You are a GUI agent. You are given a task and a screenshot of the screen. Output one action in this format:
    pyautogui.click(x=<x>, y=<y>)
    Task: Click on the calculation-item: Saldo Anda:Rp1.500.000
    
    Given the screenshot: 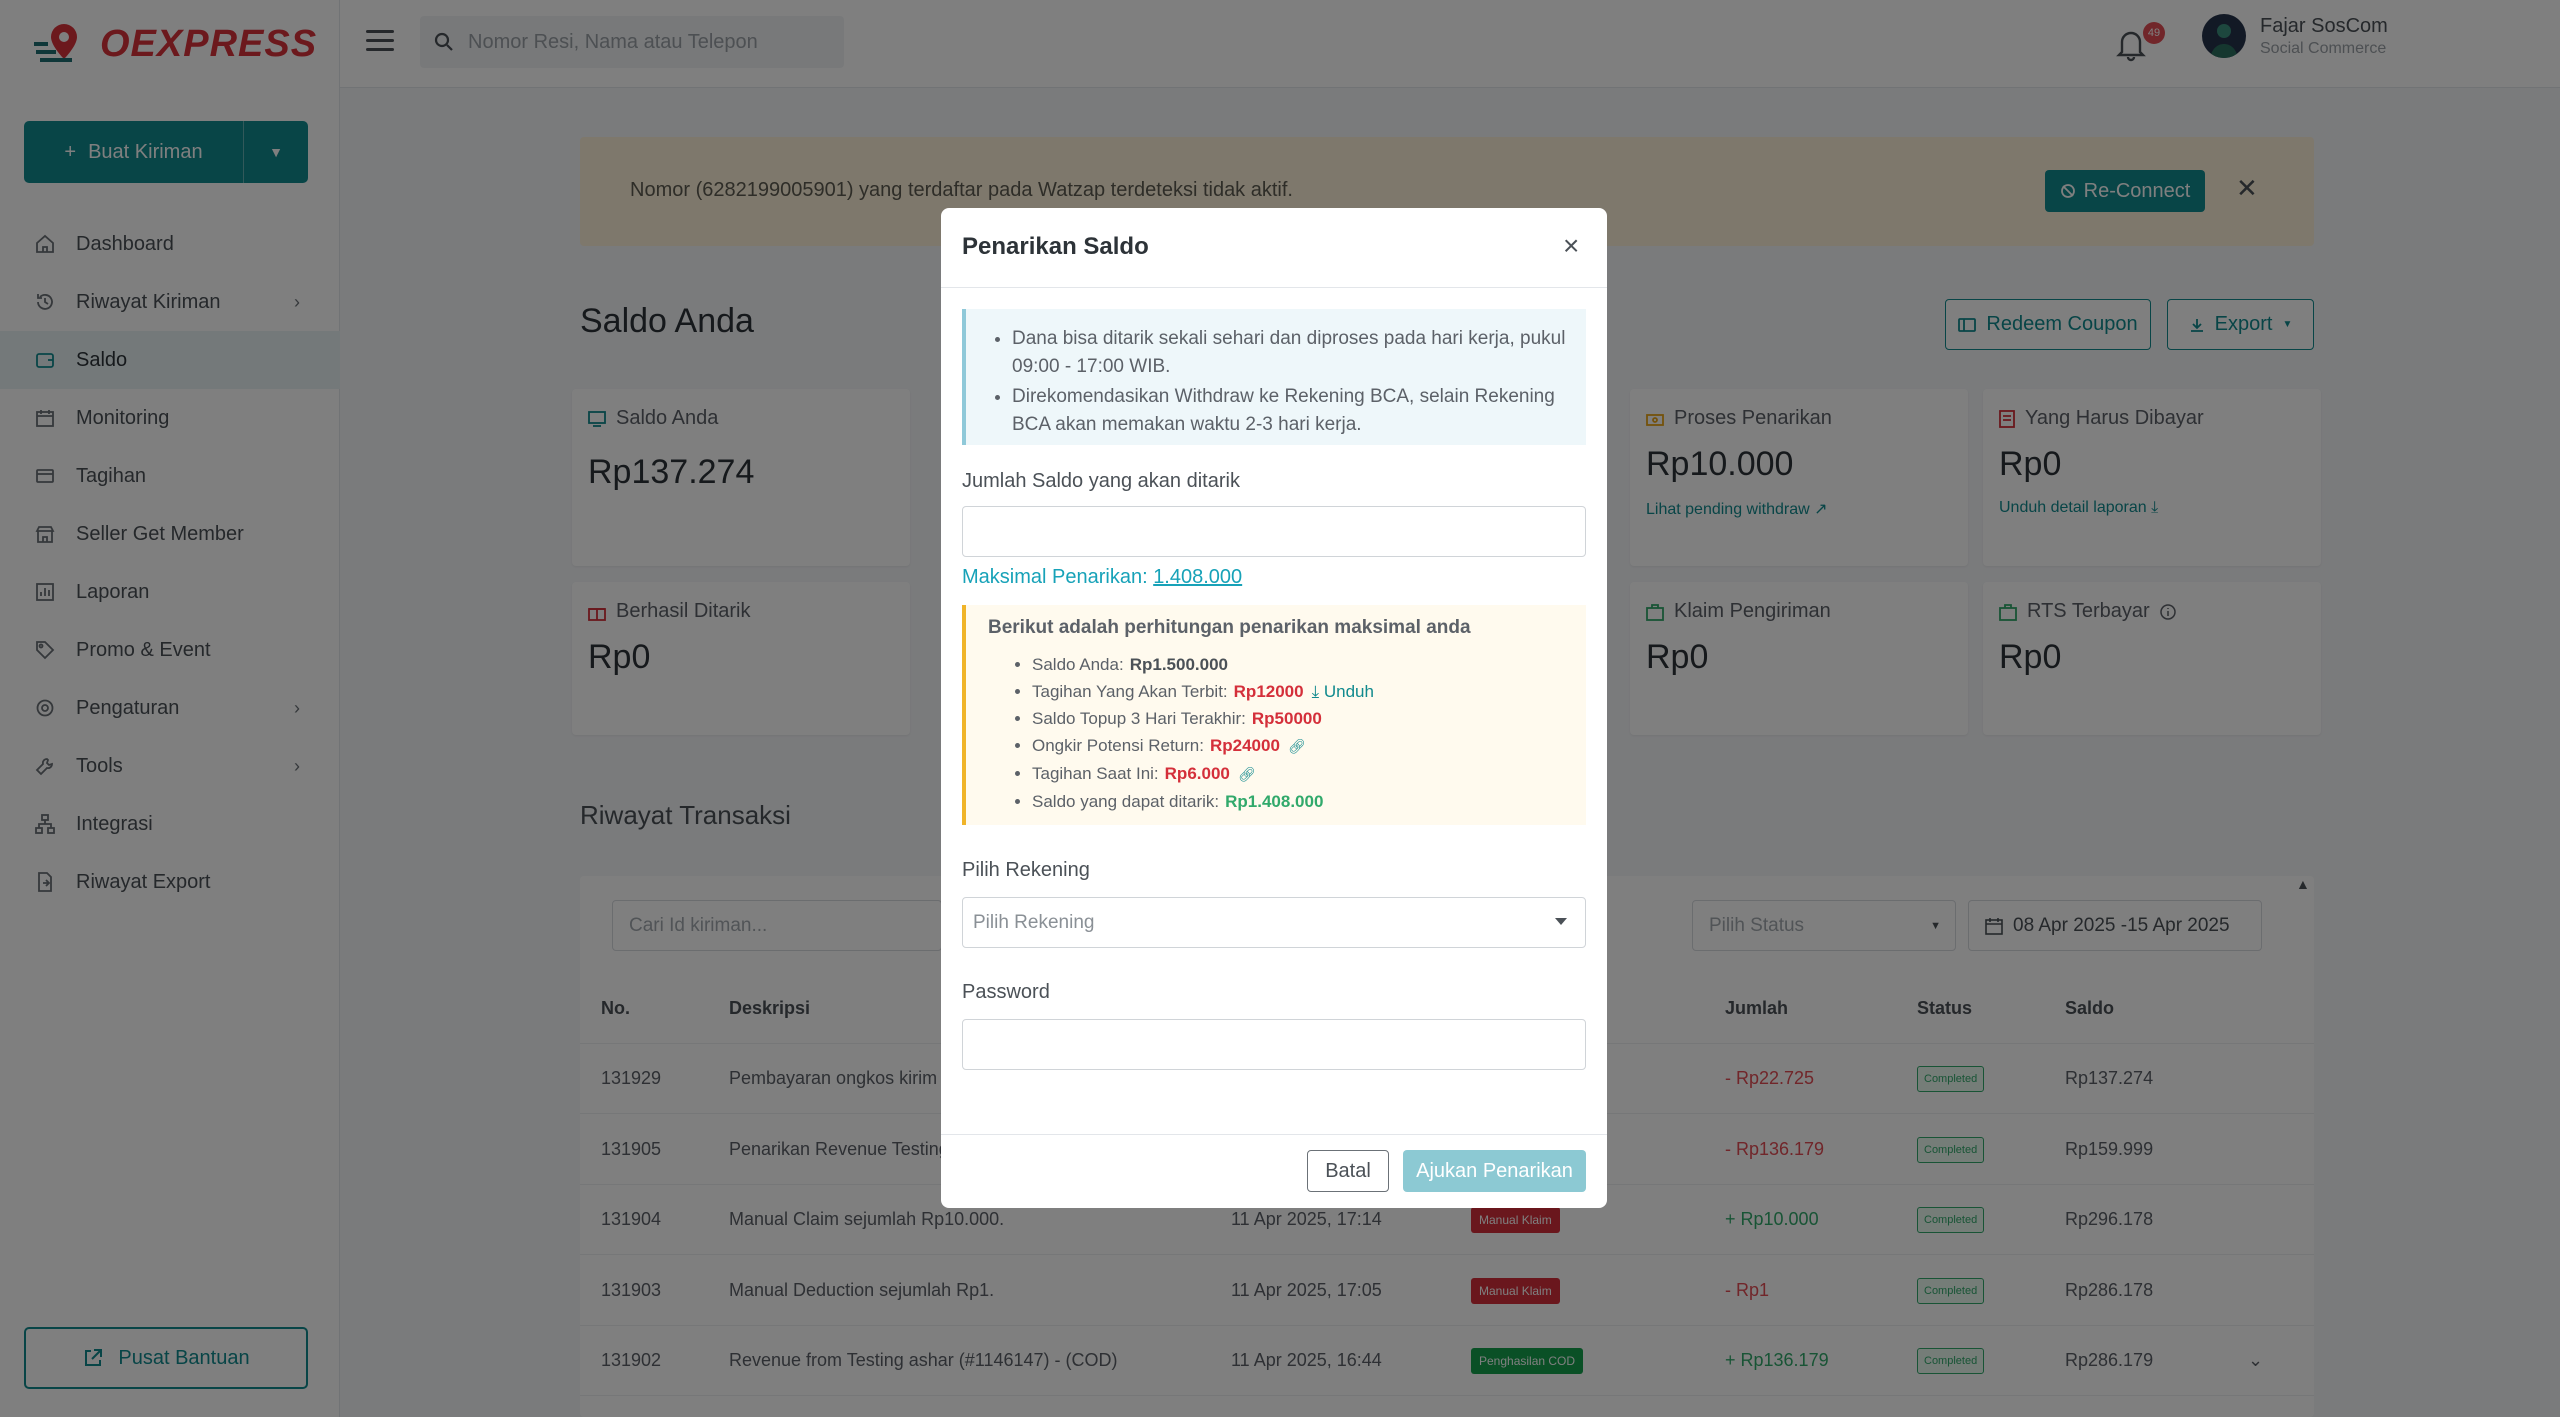 What is the action you would take?
    pyautogui.click(x=1299, y=664)
    